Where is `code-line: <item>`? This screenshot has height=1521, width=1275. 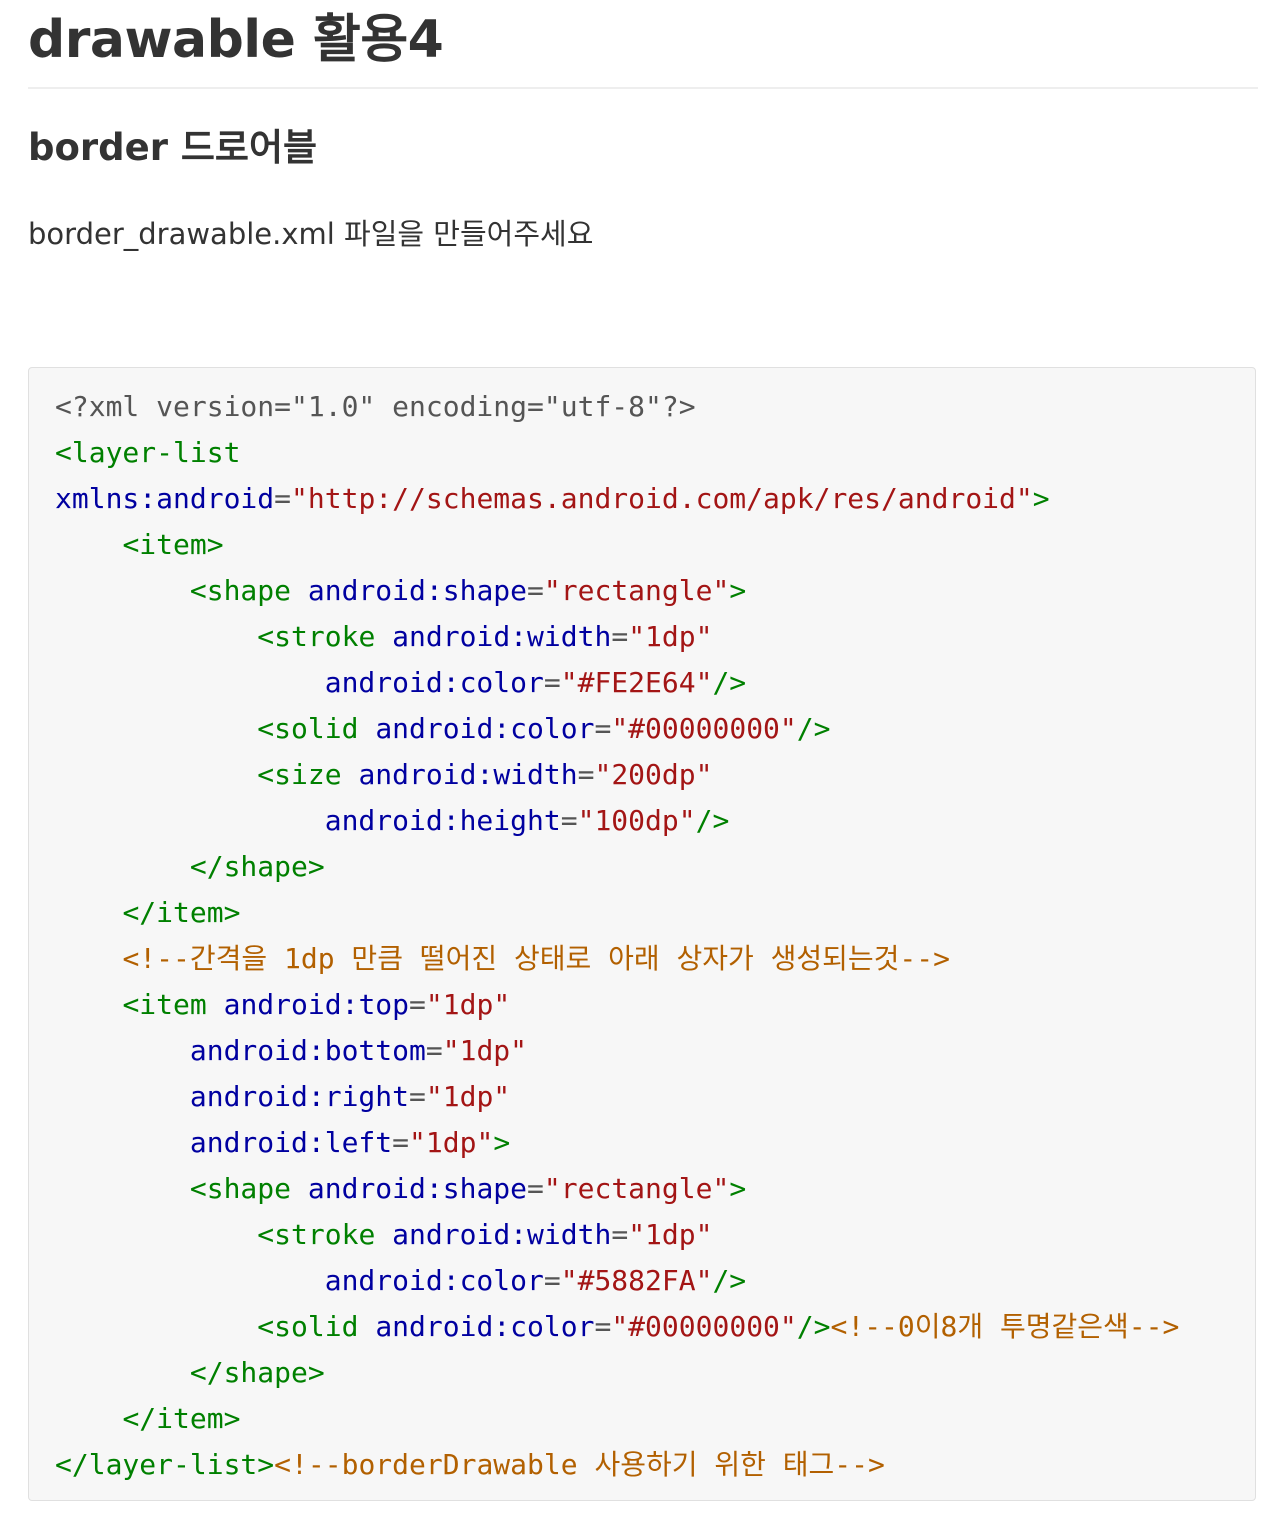
code-line: <item> is located at coordinates (617, 545).